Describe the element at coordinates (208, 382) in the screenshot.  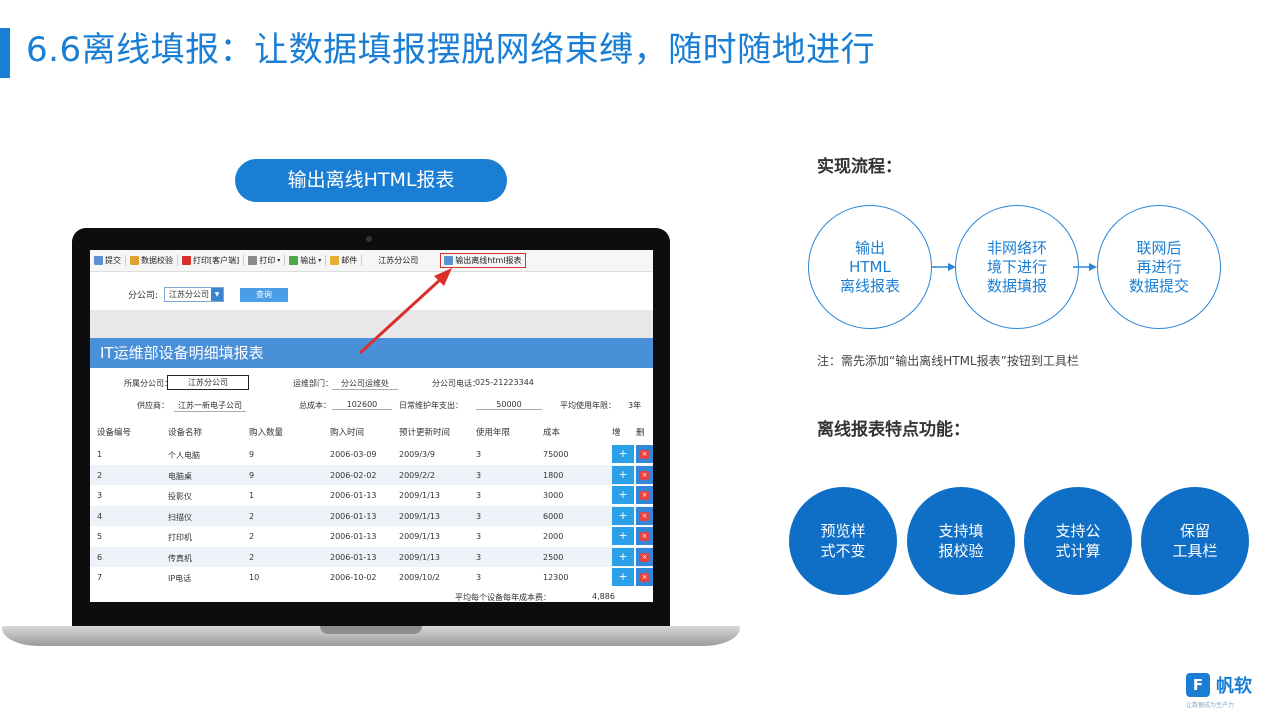
I see `company-field: 江苏分公司` at that location.